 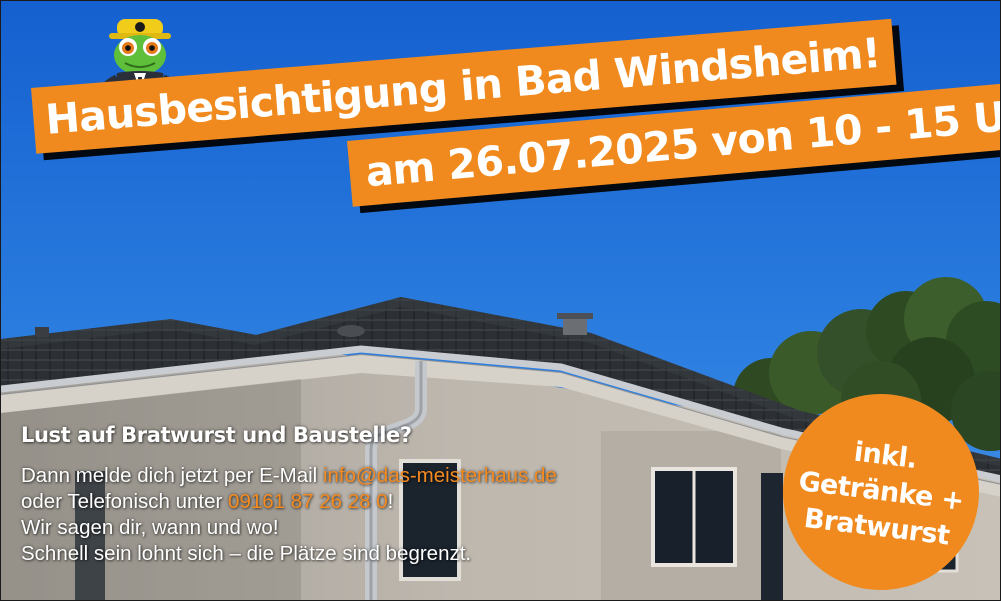 I want to click on email-link: info@das-meisterhaus.de, so click(x=440, y=475).